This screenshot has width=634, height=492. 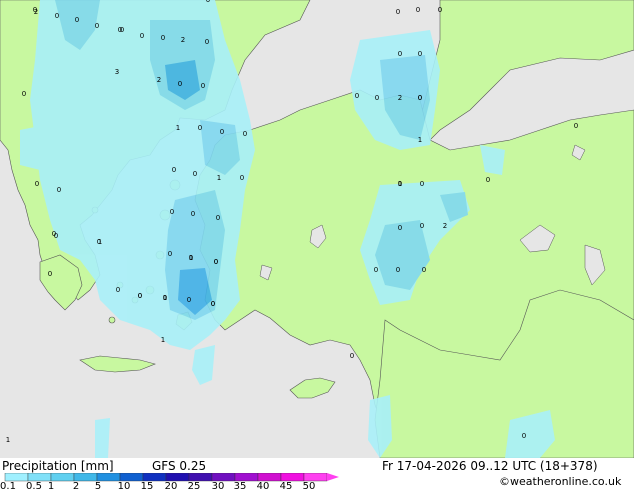 I want to click on legend-arrow, so click(x=333, y=477).